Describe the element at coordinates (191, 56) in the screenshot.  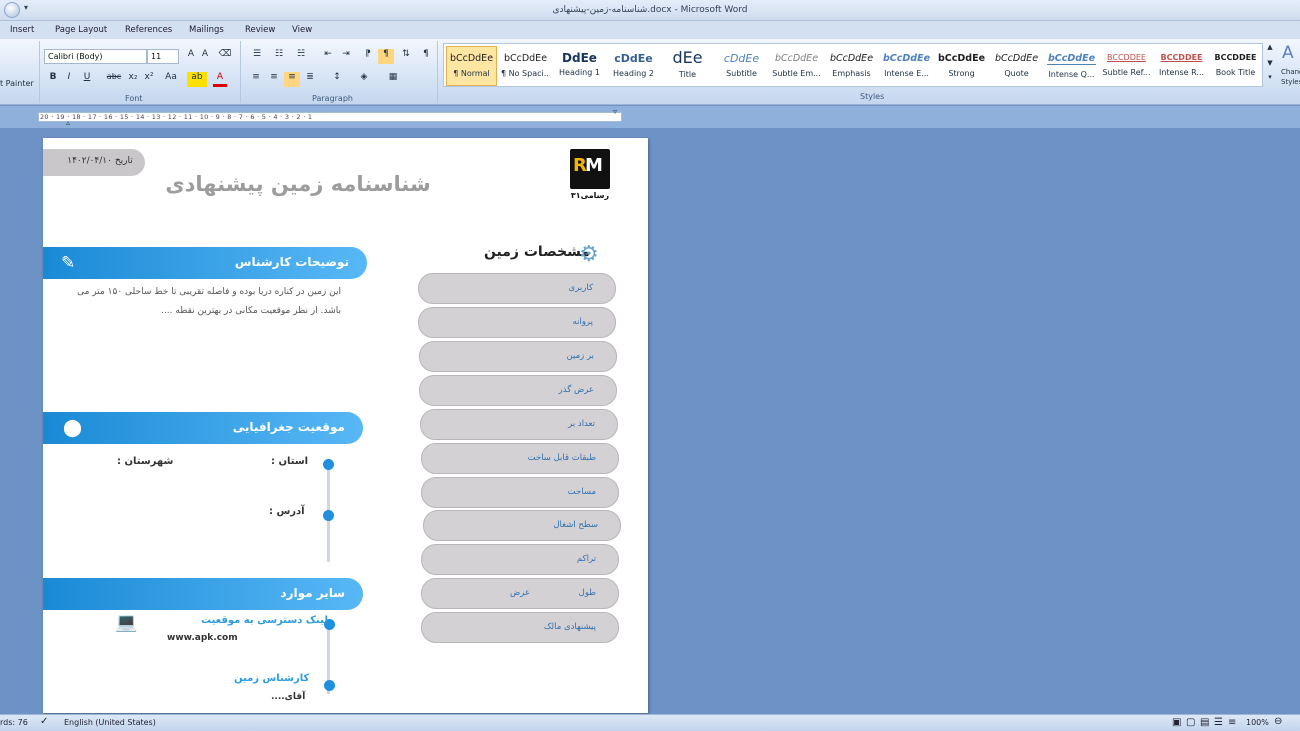
I see `grow-font-icon: A` at that location.